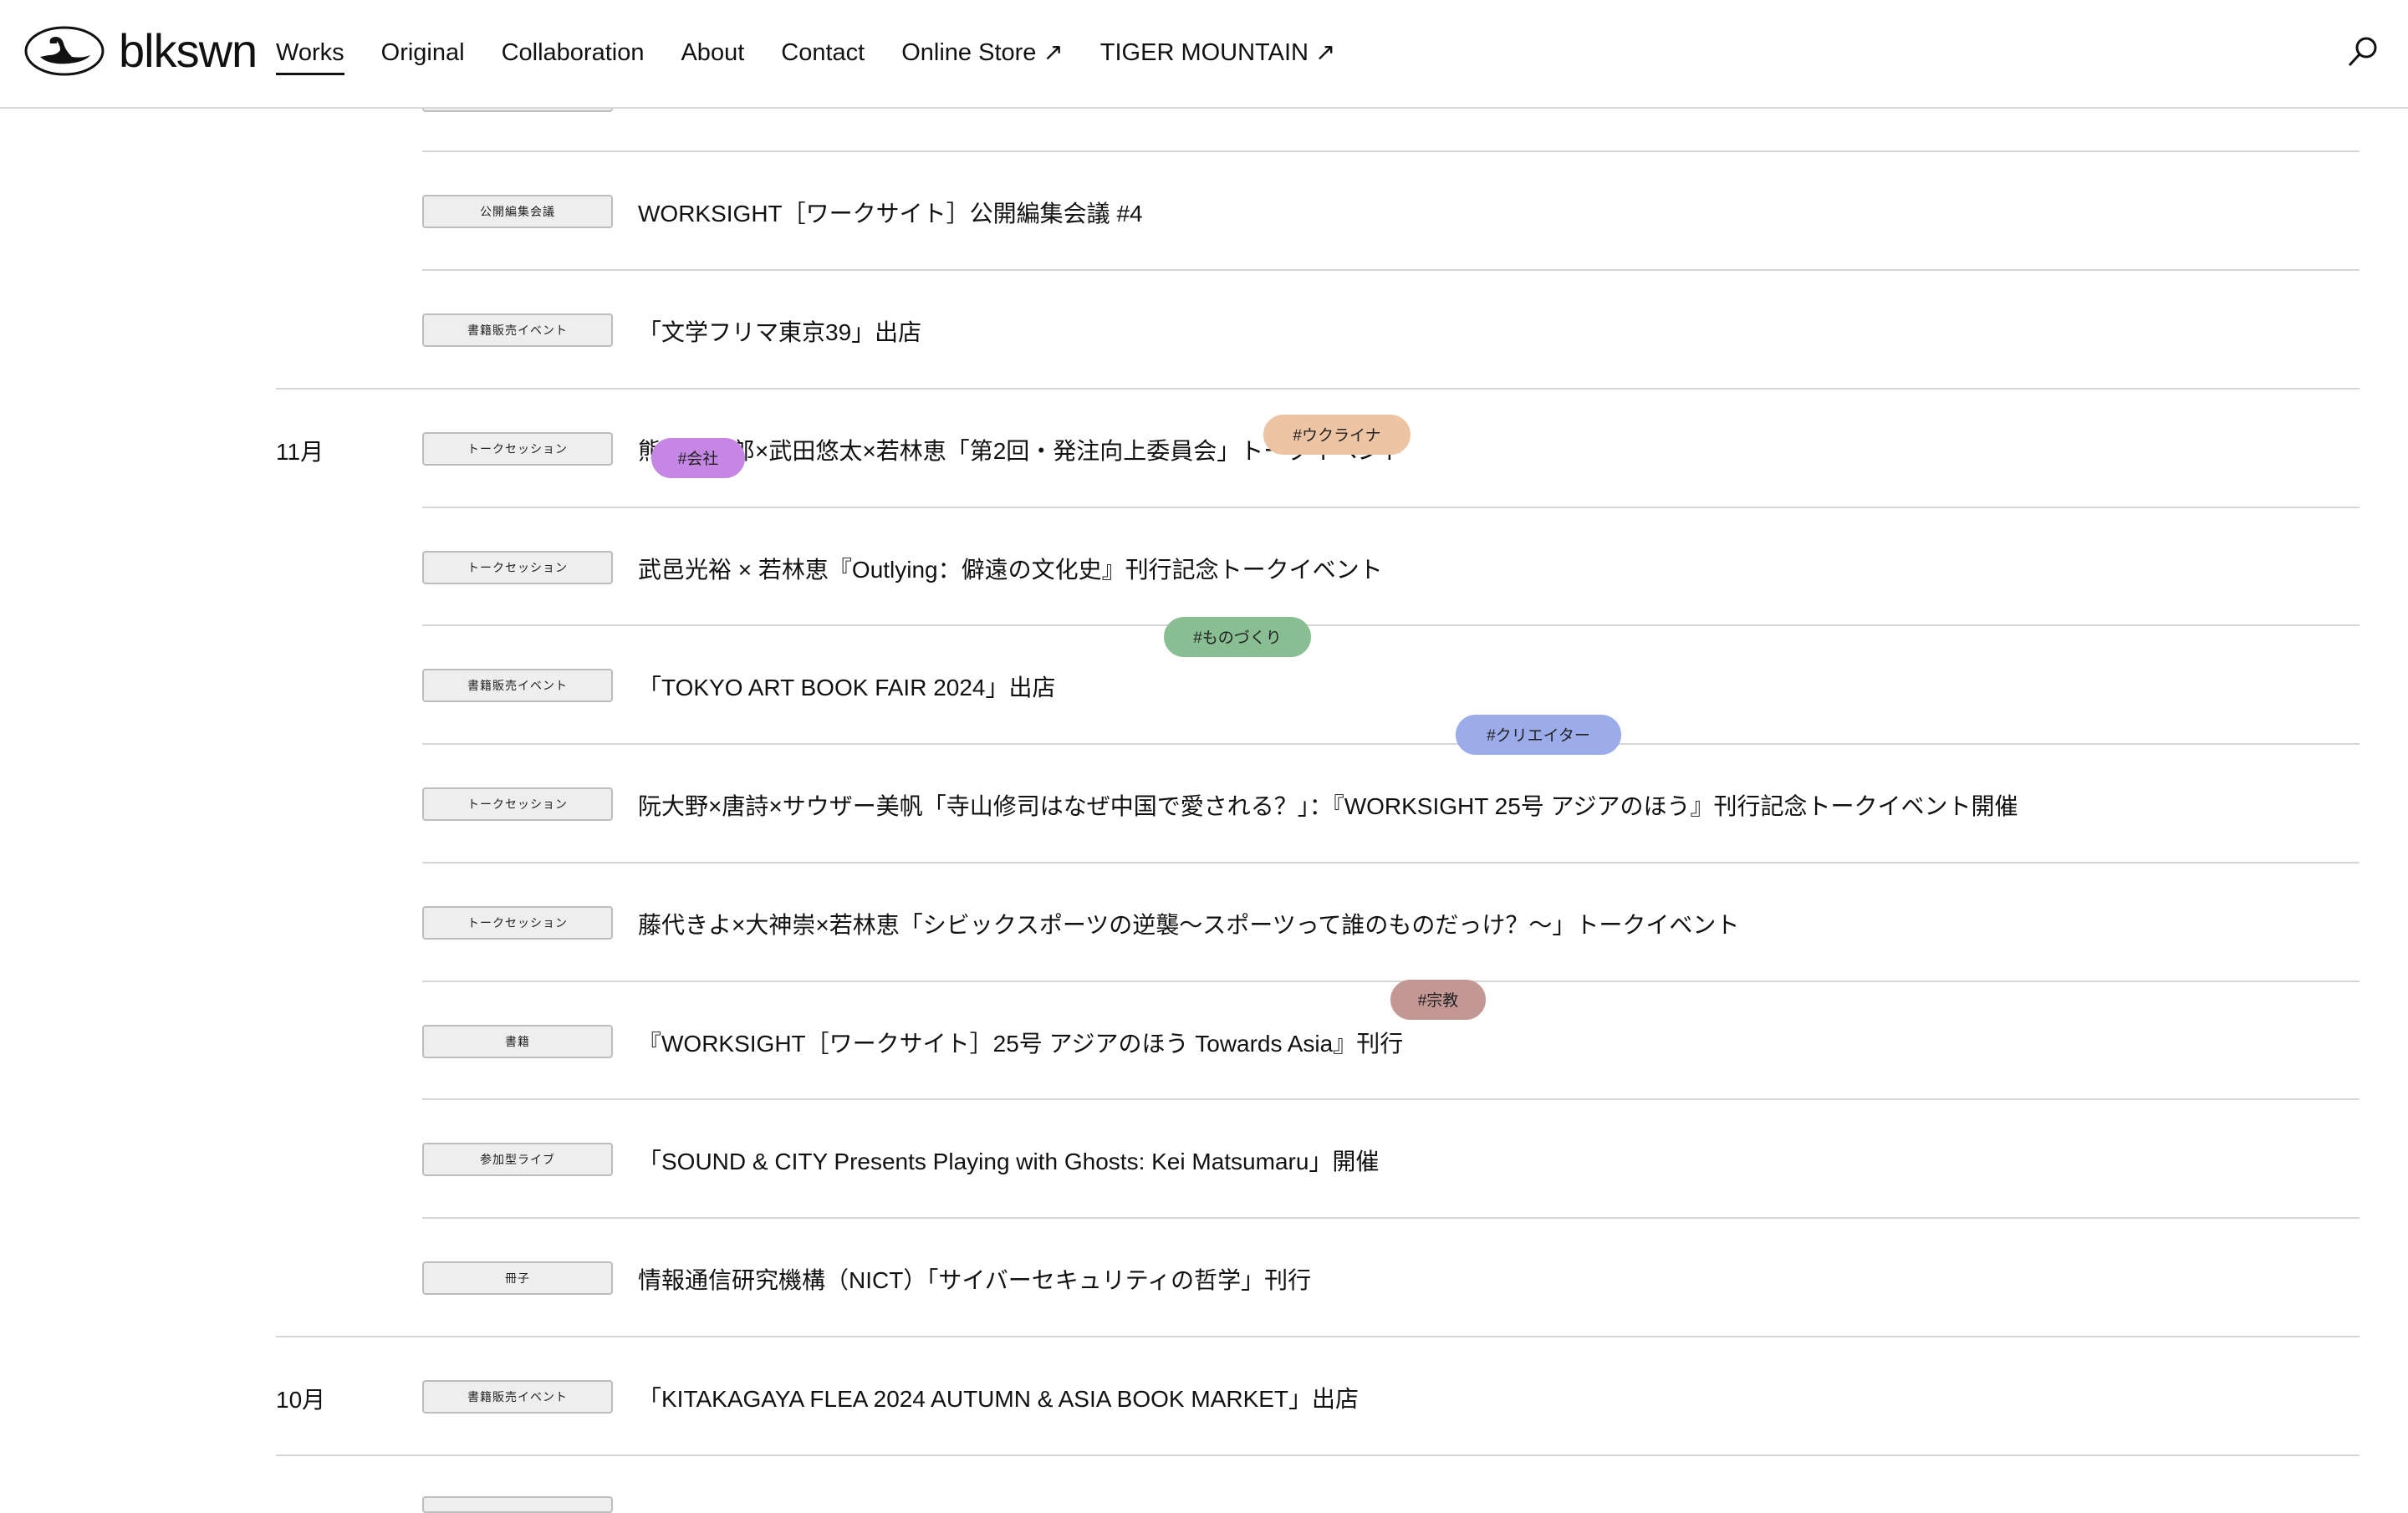 The image size is (2408, 1513). I want to click on category-badge: 書籍, so click(517, 1041).